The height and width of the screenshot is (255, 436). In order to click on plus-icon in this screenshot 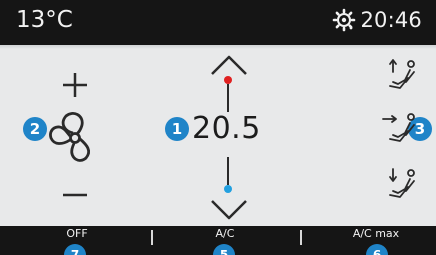, I will do `click(75, 85)`.